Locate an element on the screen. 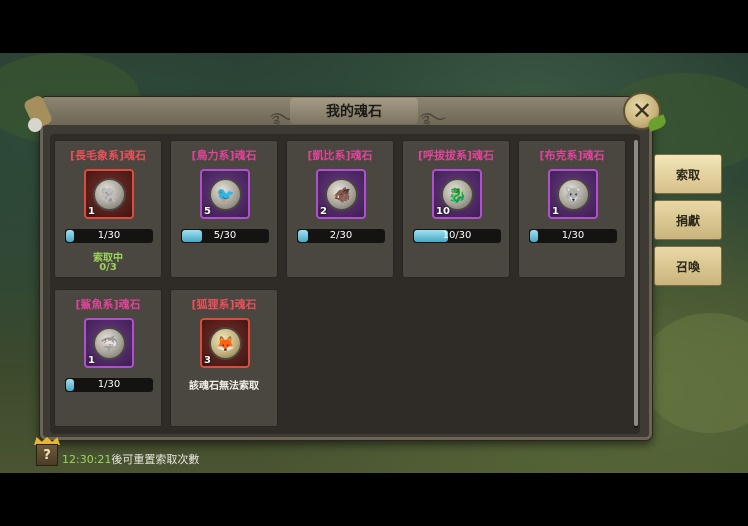 This screenshot has width=748, height=526. progress-bar: 5/30 is located at coordinates (225, 236).